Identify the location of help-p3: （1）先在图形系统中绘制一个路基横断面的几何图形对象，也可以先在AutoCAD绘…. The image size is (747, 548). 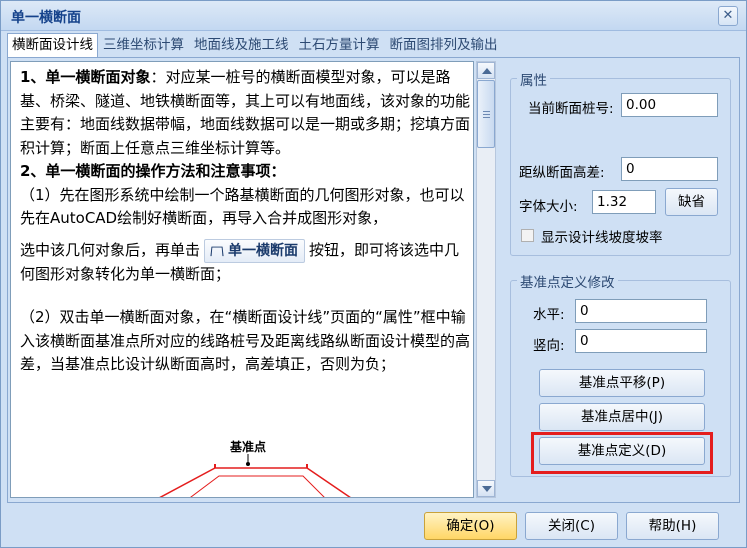
(242, 206).